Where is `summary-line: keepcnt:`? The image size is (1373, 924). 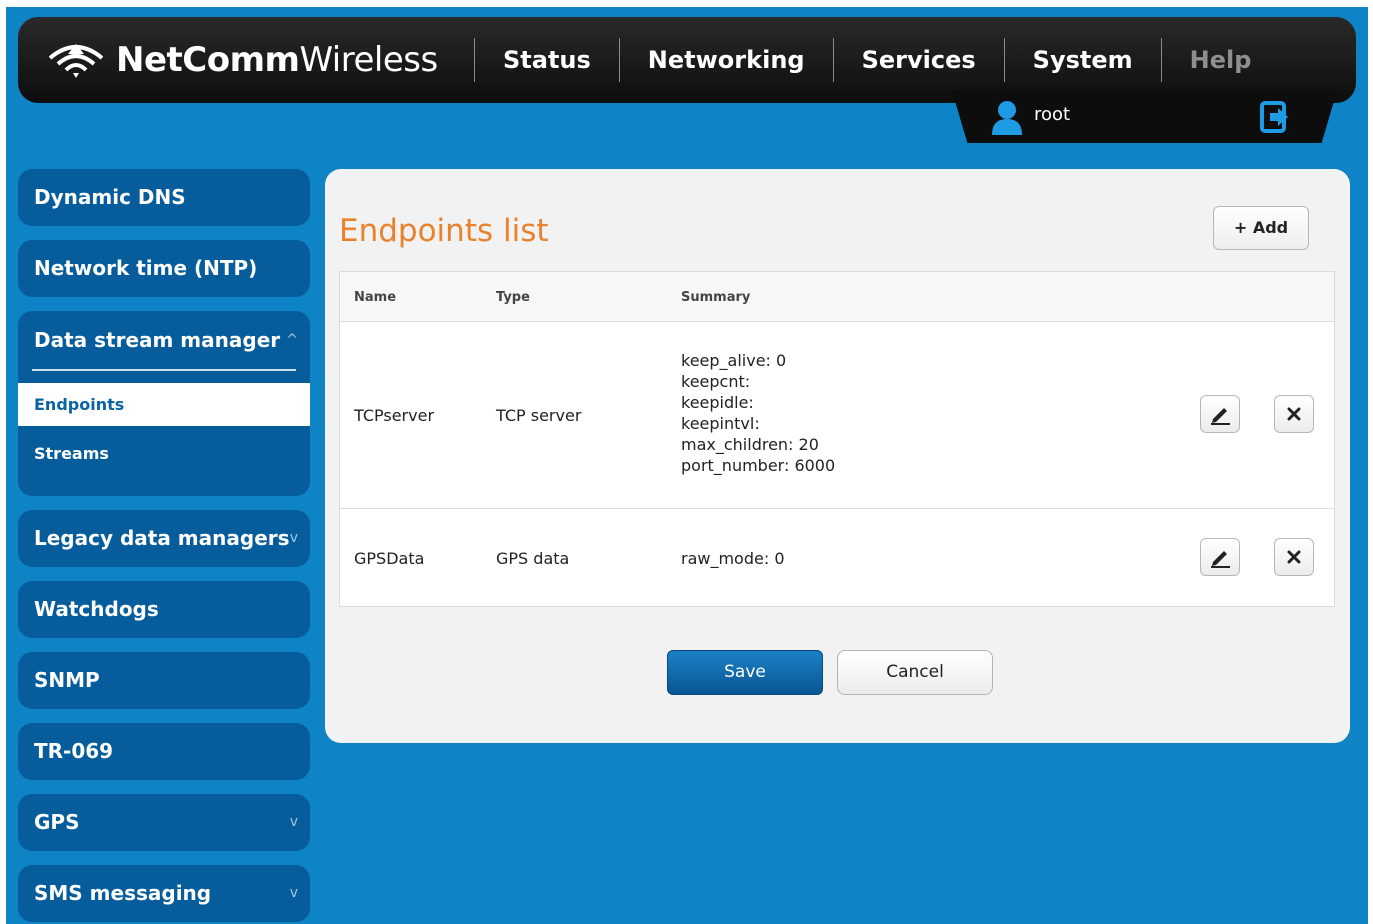 summary-line: keepcnt: is located at coordinates (716, 381).